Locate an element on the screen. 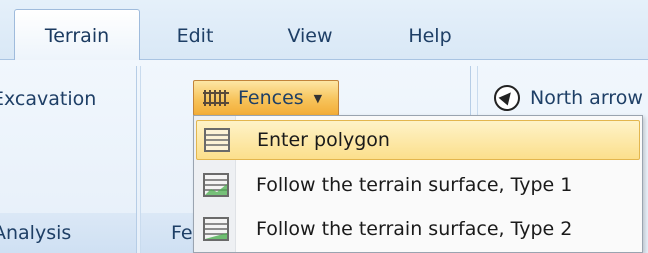  tab-terrain: Terrain is located at coordinates (77, 35).